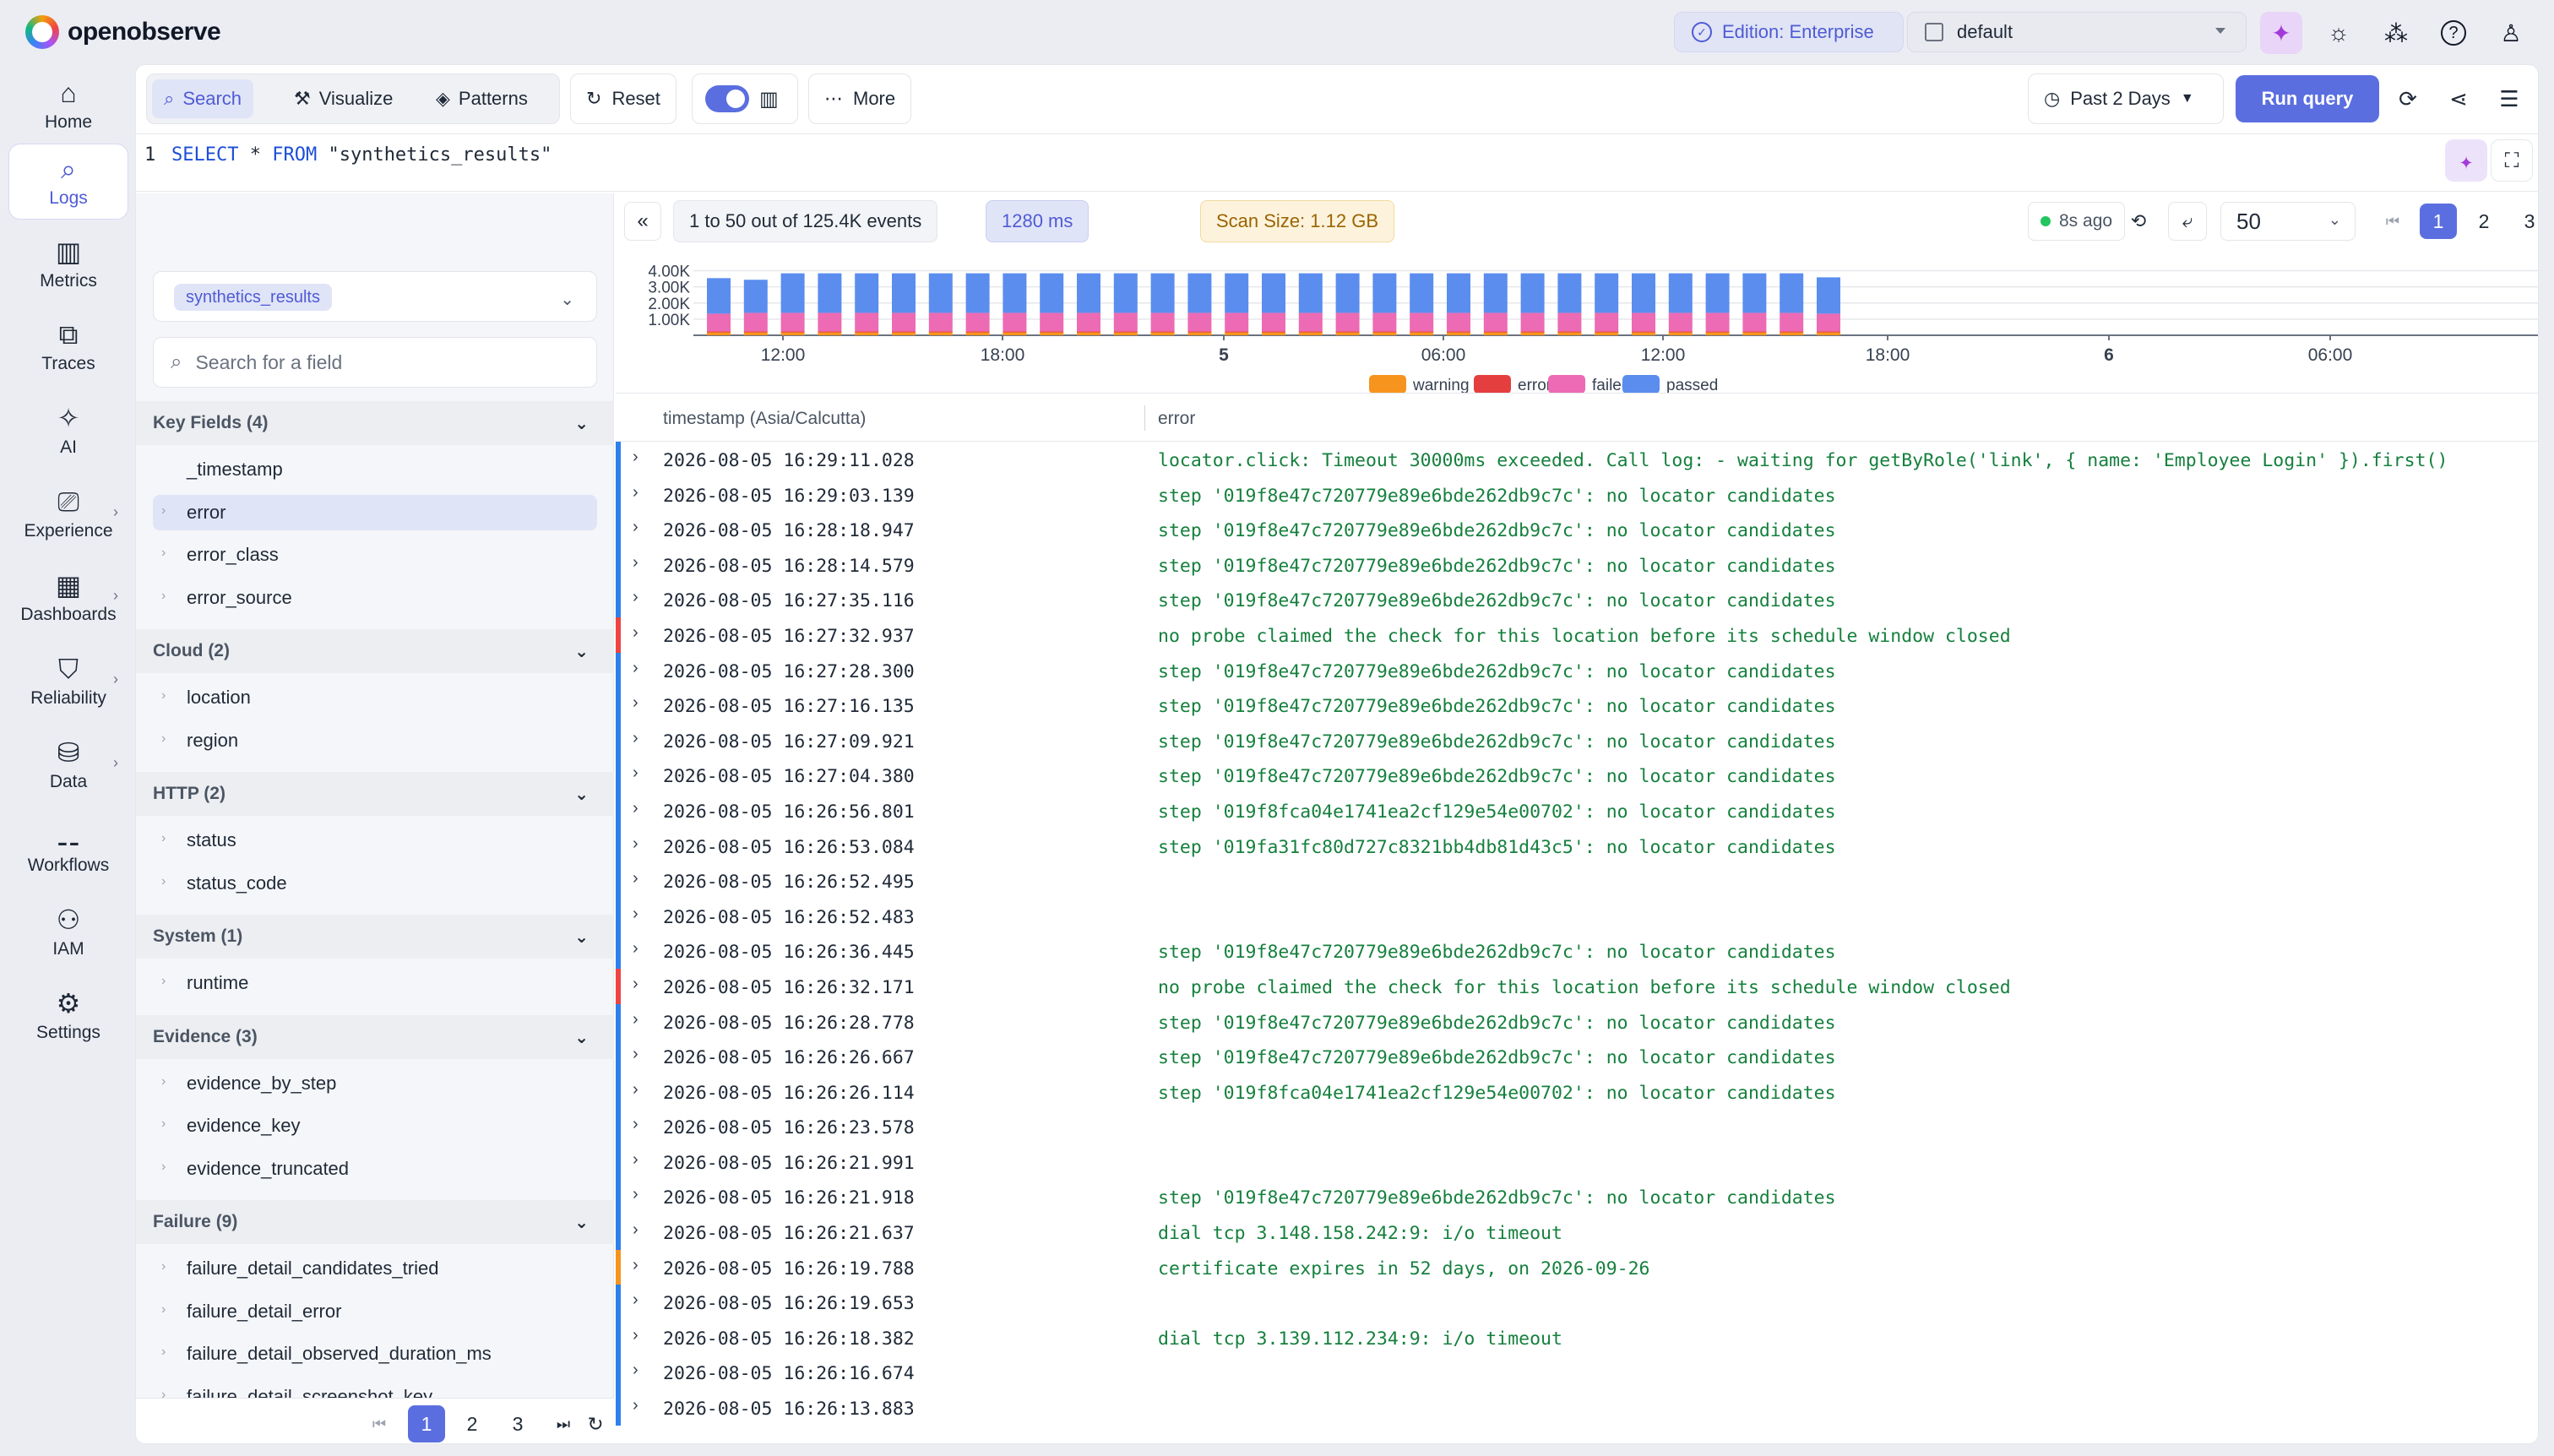 This screenshot has width=2554, height=1456. Describe the element at coordinates (764, 419) in the screenshot. I see `column-header-timestamp: timestamp (Asia/Calcutta)` at that location.